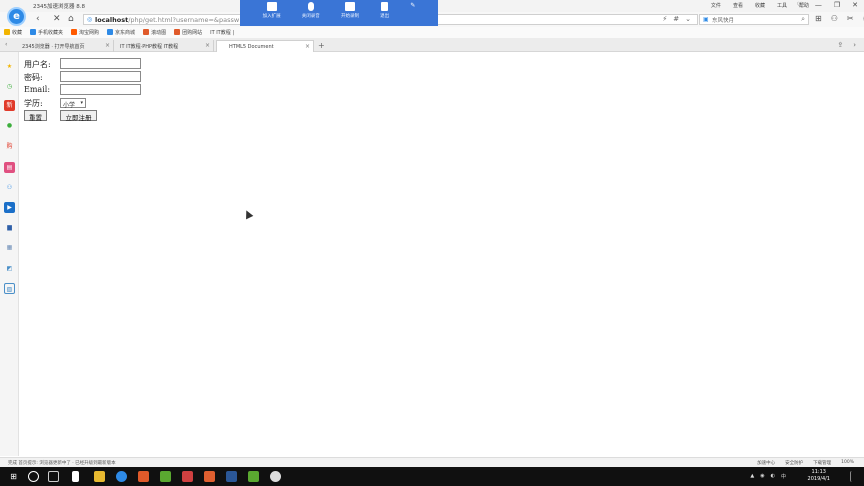  Describe the element at coordinates (762, 476) in the screenshot. I see `network-icon: ◉` at that location.